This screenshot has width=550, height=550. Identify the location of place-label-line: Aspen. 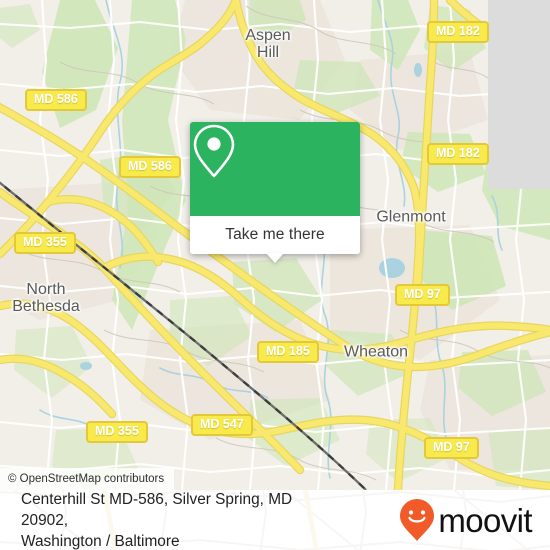
(268, 35).